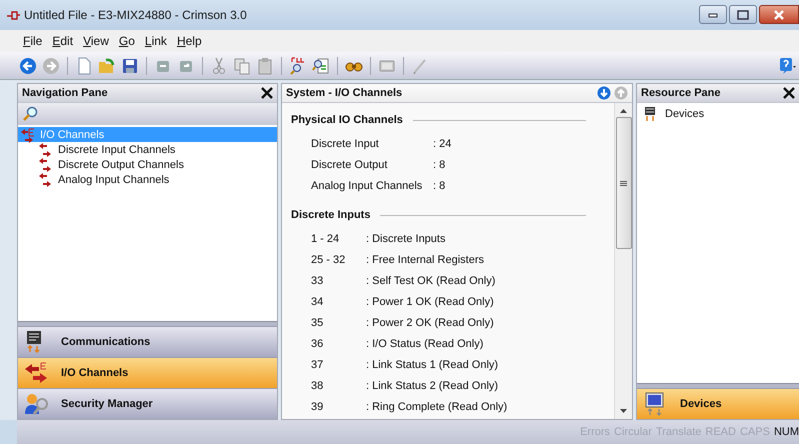 The width and height of the screenshot is (799, 444). What do you see at coordinates (321, 66) in the screenshot?
I see `find-page-icon` at bounding box center [321, 66].